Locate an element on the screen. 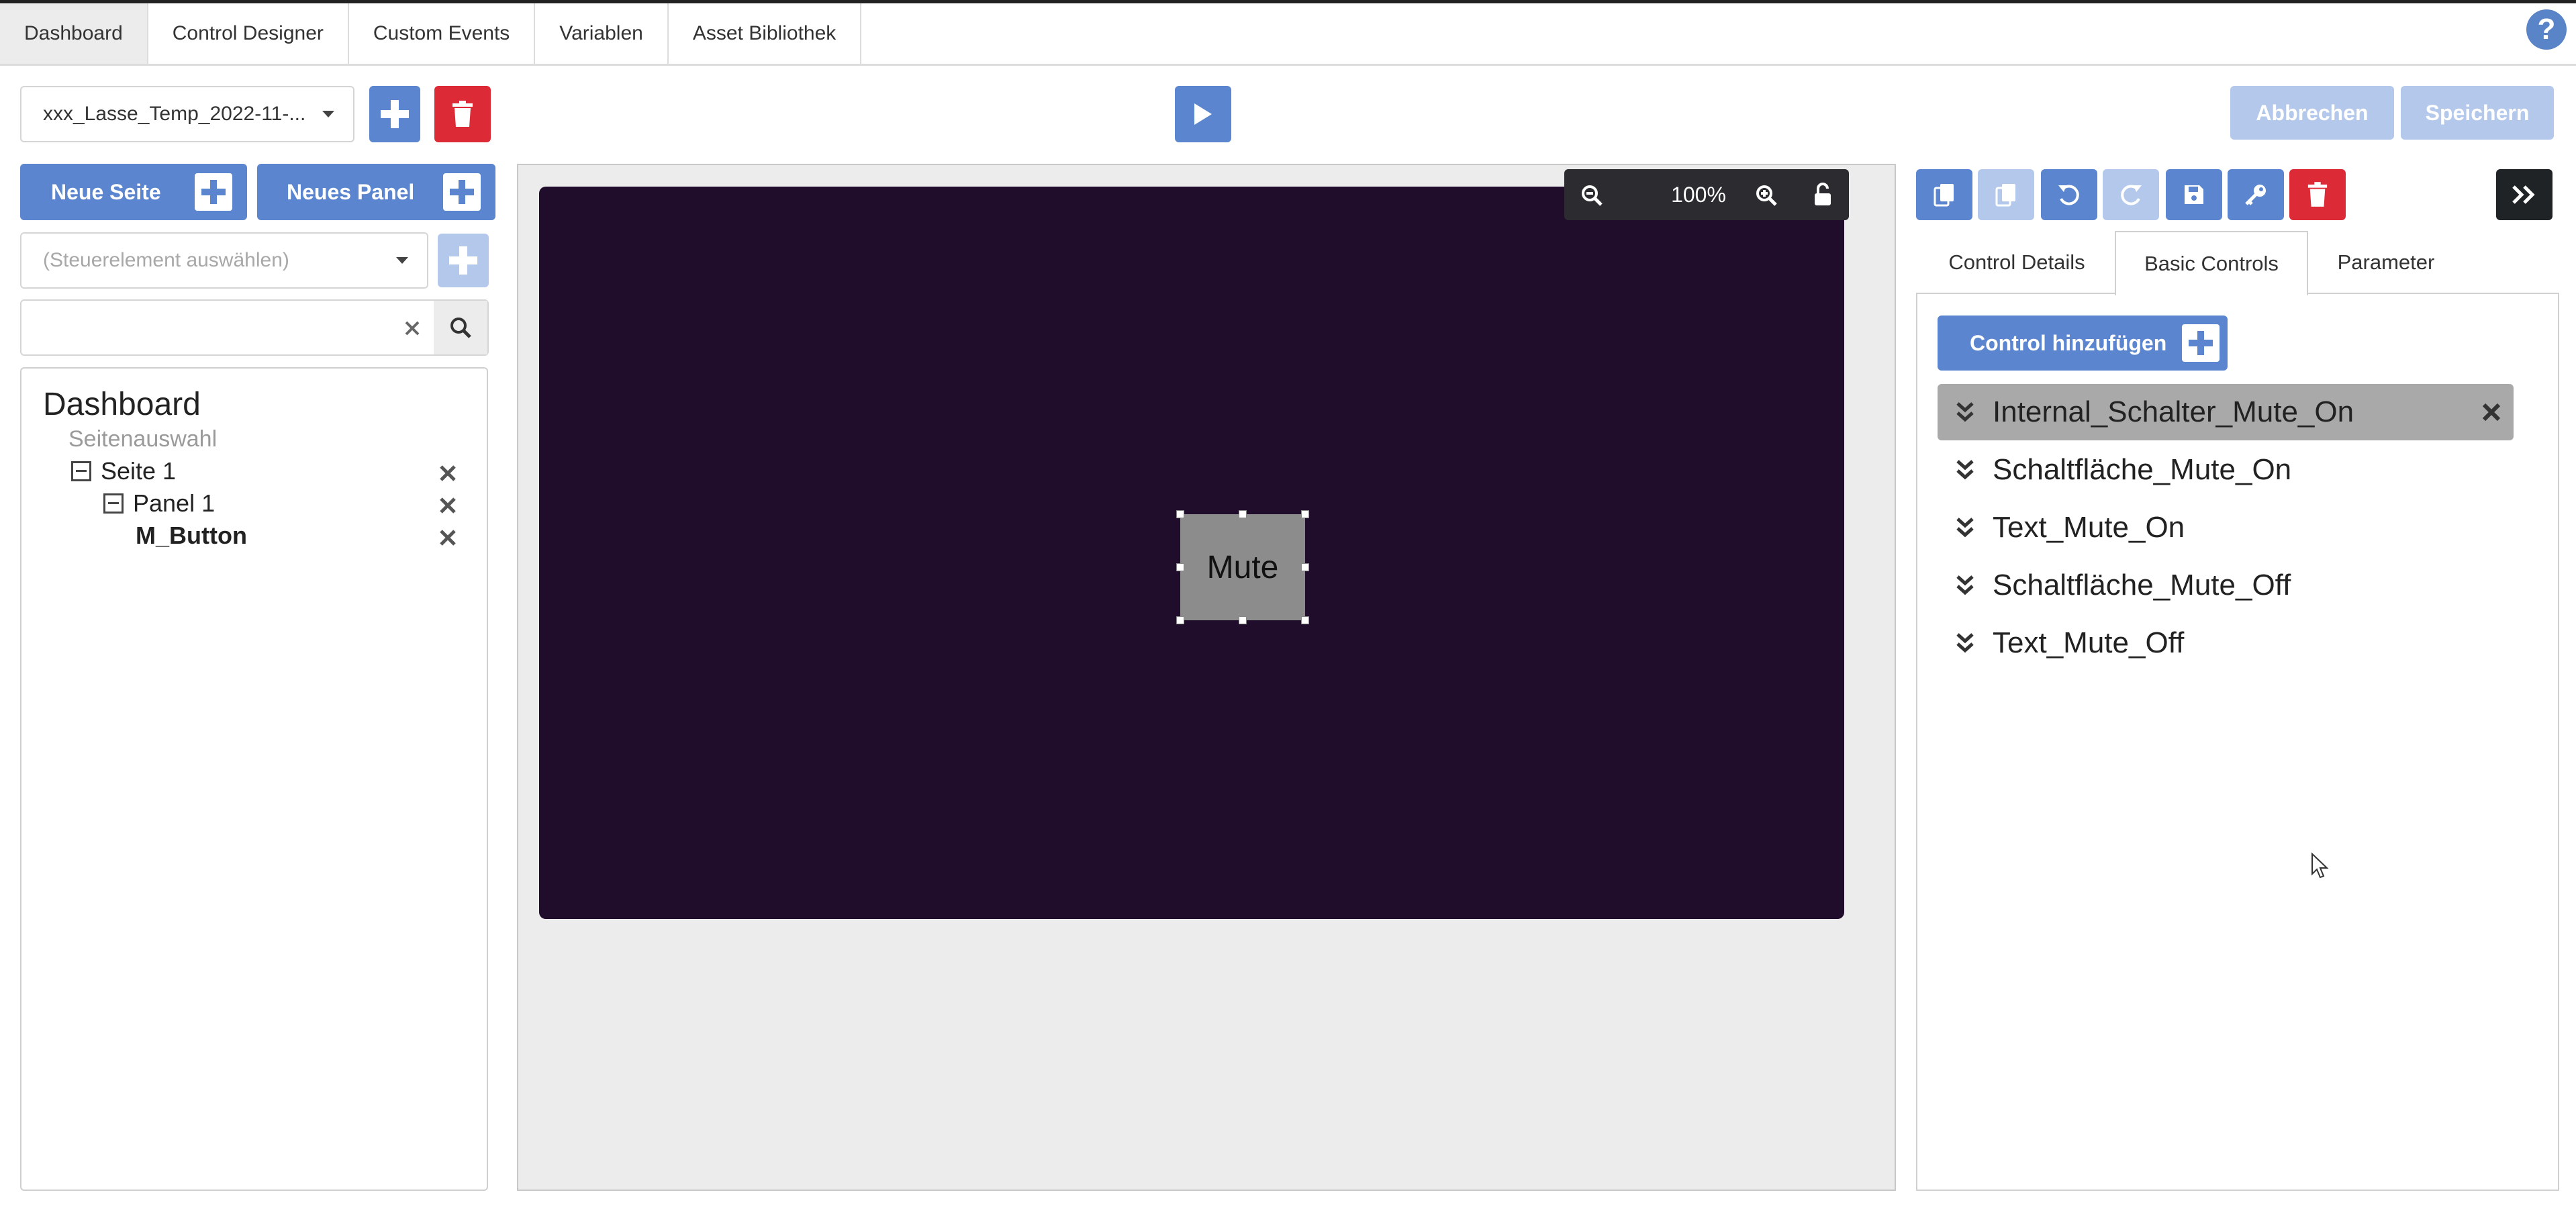 Image resolution: width=2576 pixels, height=1211 pixels. basic-control-label: Schaltfläche_Mute_On is located at coordinates (2142, 469).